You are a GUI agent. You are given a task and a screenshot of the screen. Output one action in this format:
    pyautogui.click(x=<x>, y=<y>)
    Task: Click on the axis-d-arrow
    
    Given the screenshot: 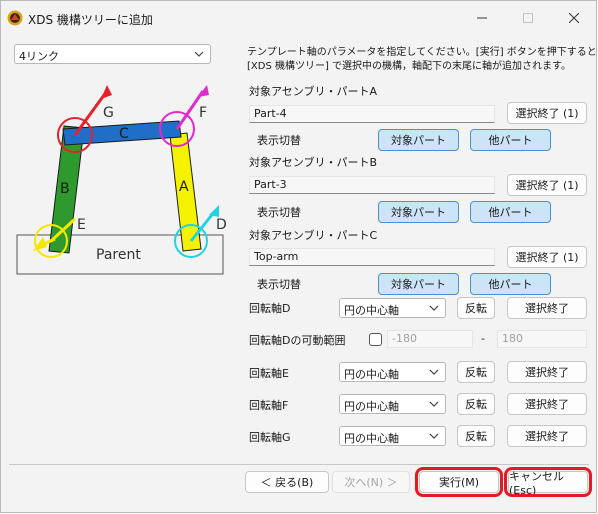 What is the action you would take?
    pyautogui.click(x=214, y=211)
    